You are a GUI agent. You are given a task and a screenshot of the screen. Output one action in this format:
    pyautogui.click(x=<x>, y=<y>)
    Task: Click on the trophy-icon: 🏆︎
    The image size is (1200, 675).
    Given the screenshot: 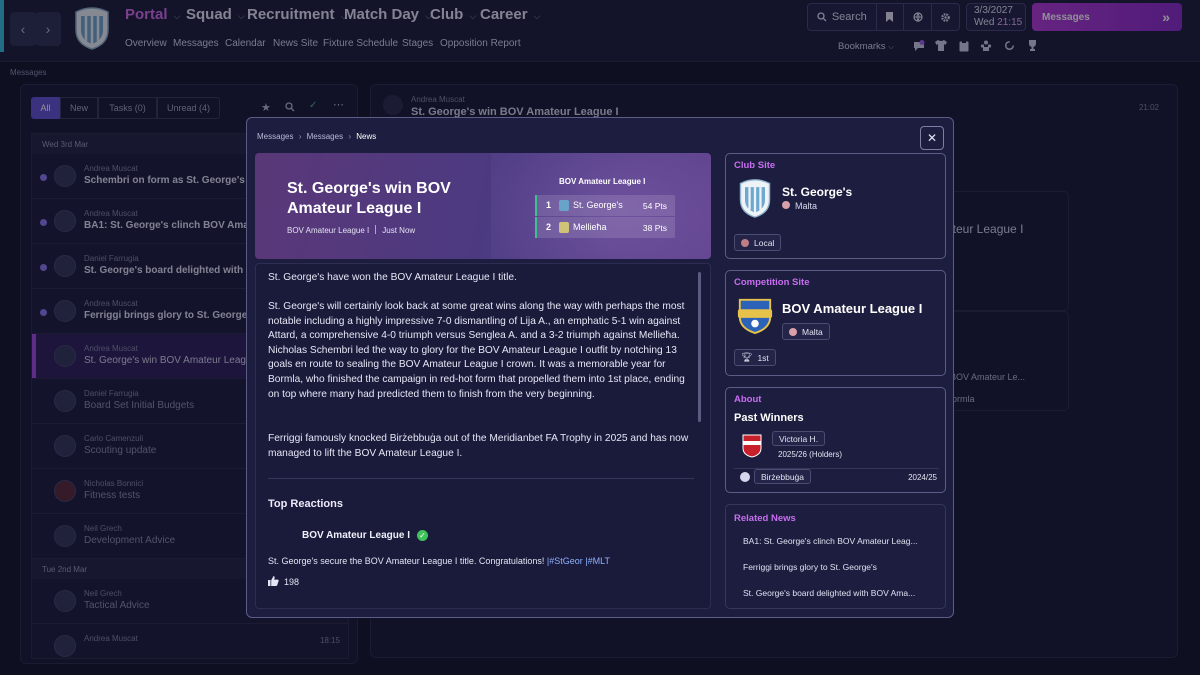 What is the action you would take?
    pyautogui.click(x=747, y=357)
    